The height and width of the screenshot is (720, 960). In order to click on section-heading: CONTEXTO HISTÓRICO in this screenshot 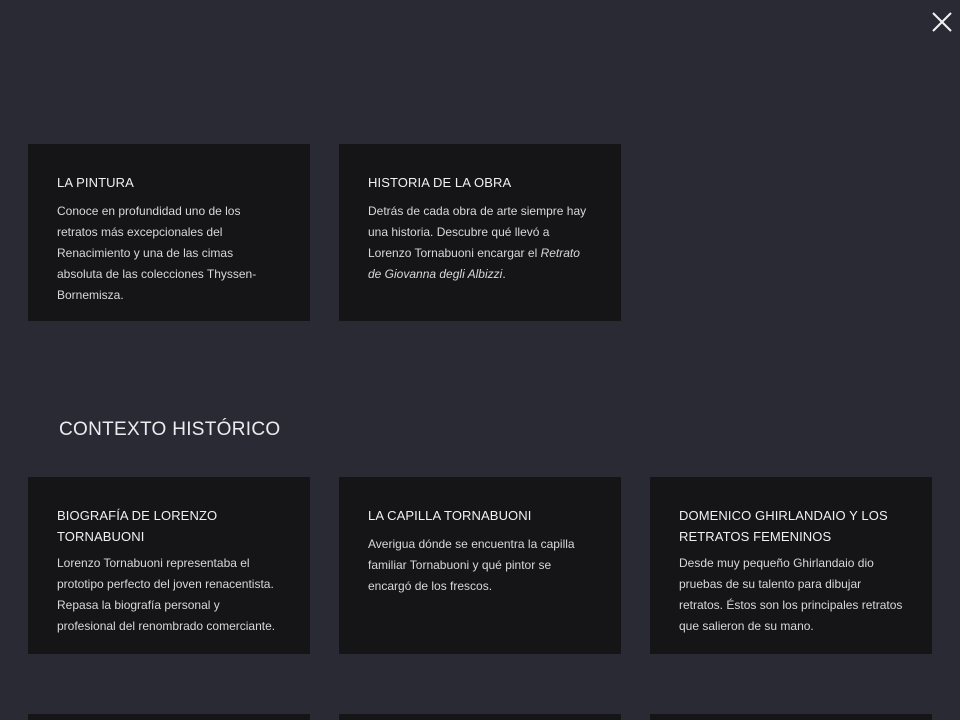, I will do `click(170, 429)`.